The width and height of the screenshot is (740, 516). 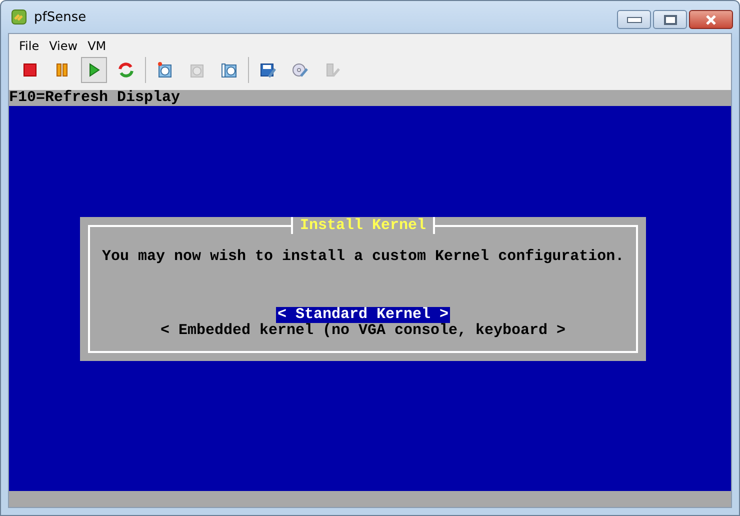 I want to click on stop-icon, so click(x=30, y=70).